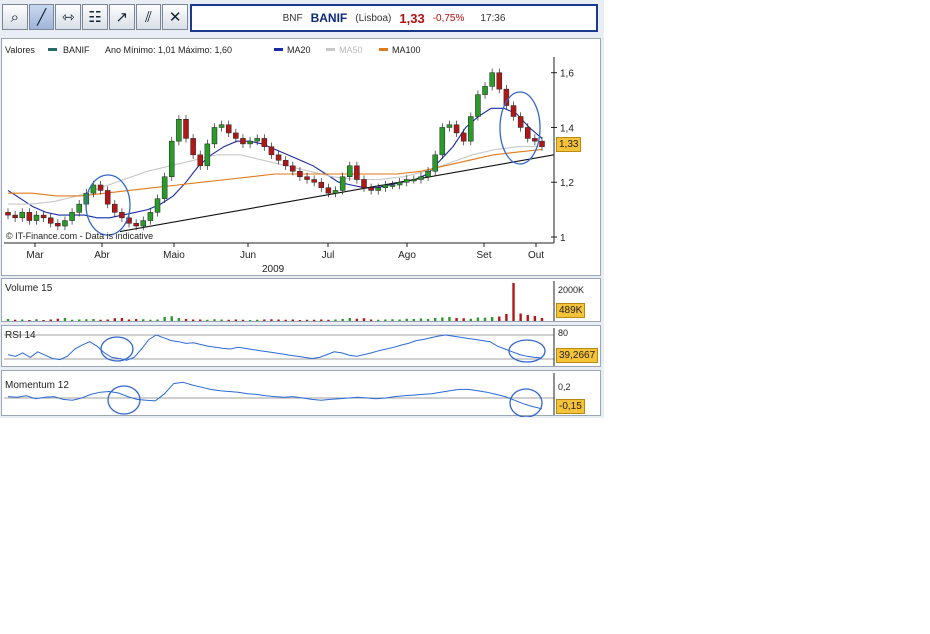  I want to click on quote-time: 17:36, so click(493, 18).